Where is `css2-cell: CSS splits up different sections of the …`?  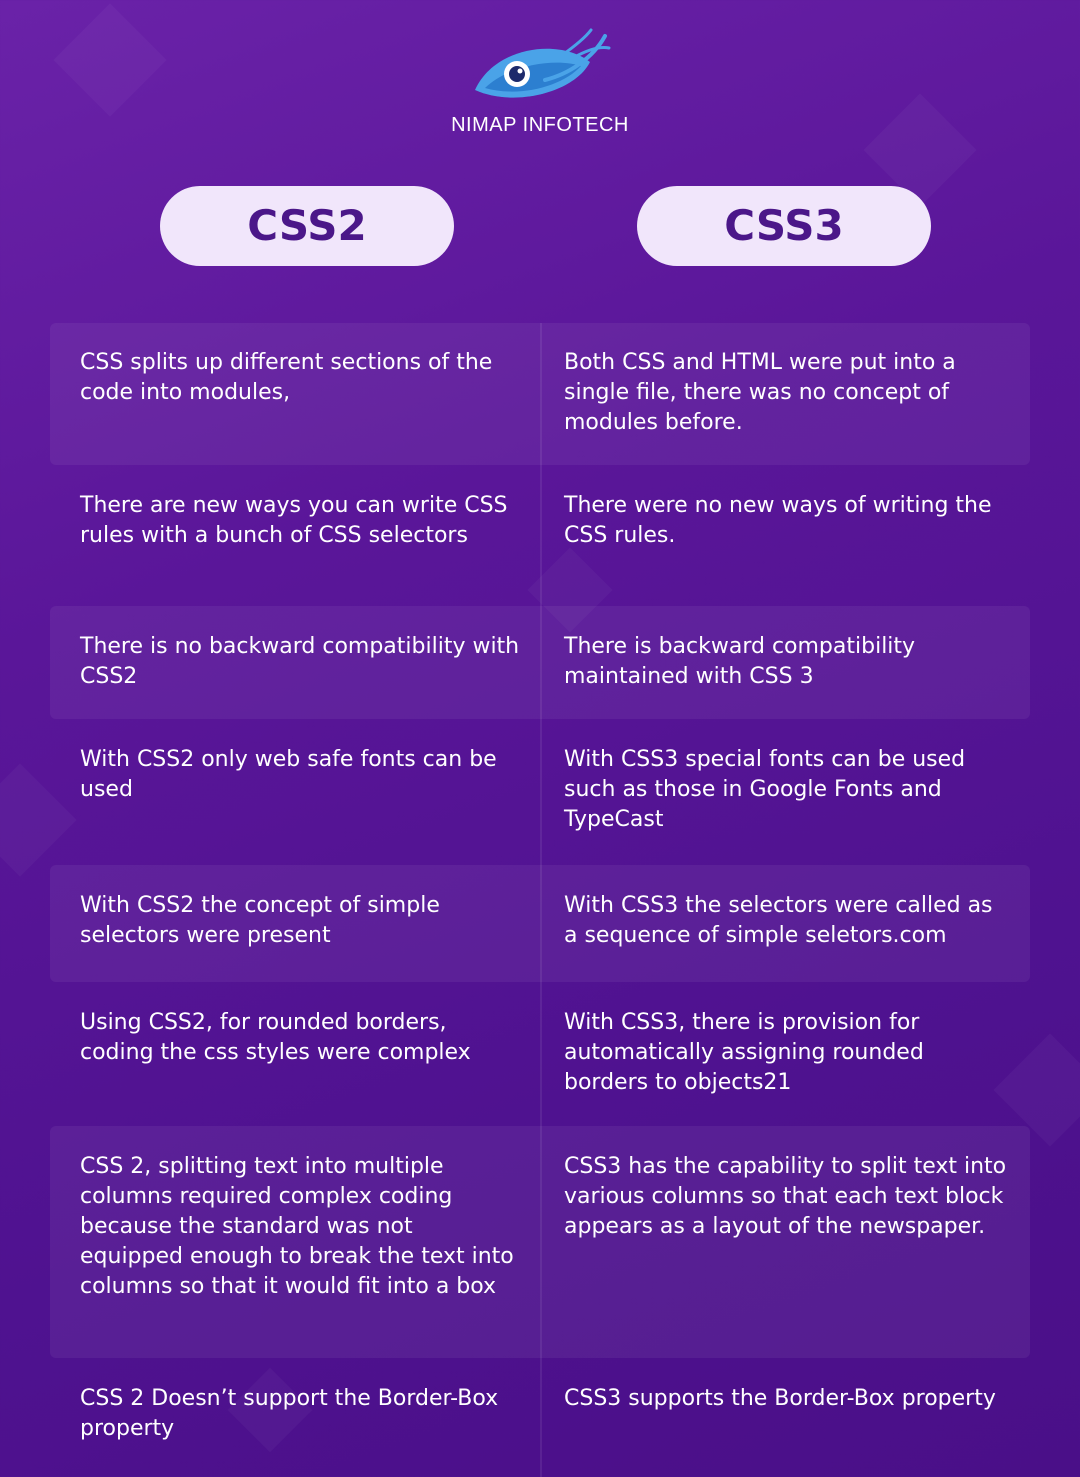
css2-cell: CSS splits up different sections of the … is located at coordinates (286, 377).